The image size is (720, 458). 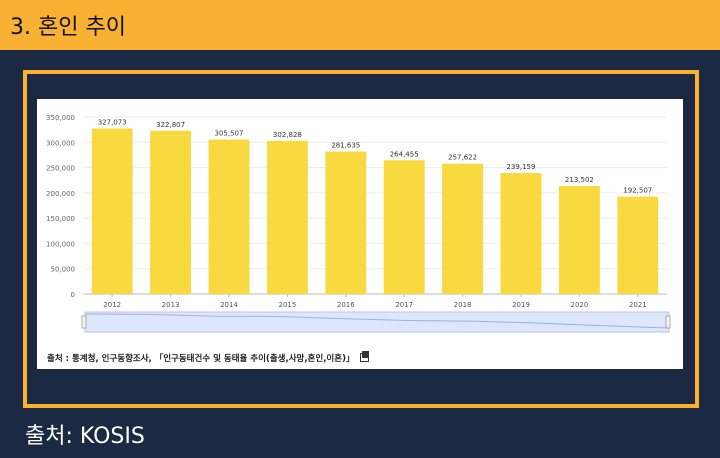 What do you see at coordinates (73, 295) in the screenshot?
I see `y-tick-label: 0` at bounding box center [73, 295].